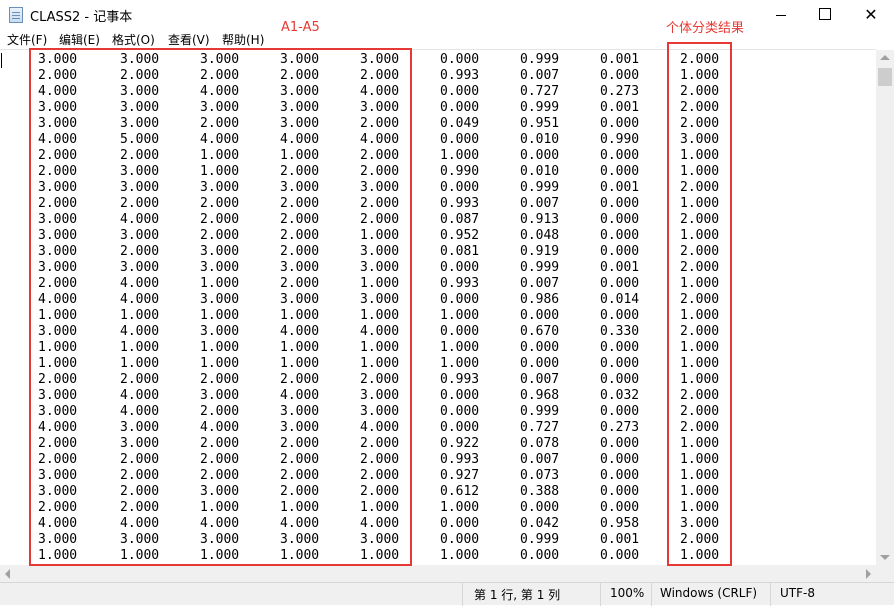  I want to click on value-p2: 0.919, so click(540, 251).